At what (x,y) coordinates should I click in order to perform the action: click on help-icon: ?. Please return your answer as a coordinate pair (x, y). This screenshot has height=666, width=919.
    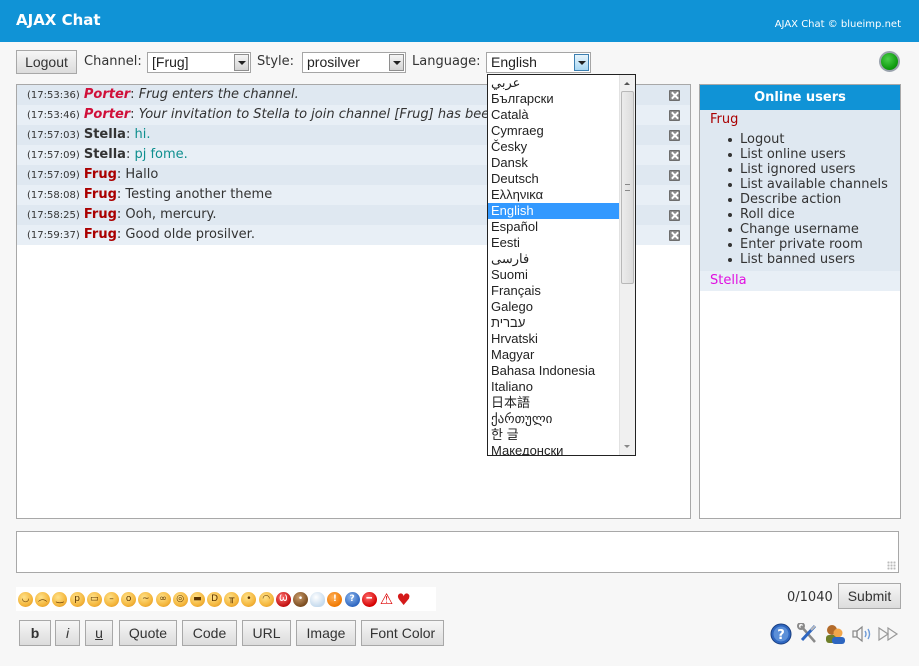
    Looking at the image, I should click on (781, 634).